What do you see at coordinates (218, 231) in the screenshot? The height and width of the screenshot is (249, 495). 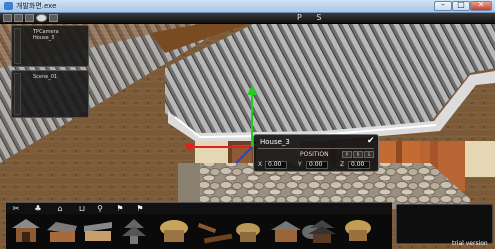 I see `asset-item-plank` at bounding box center [218, 231].